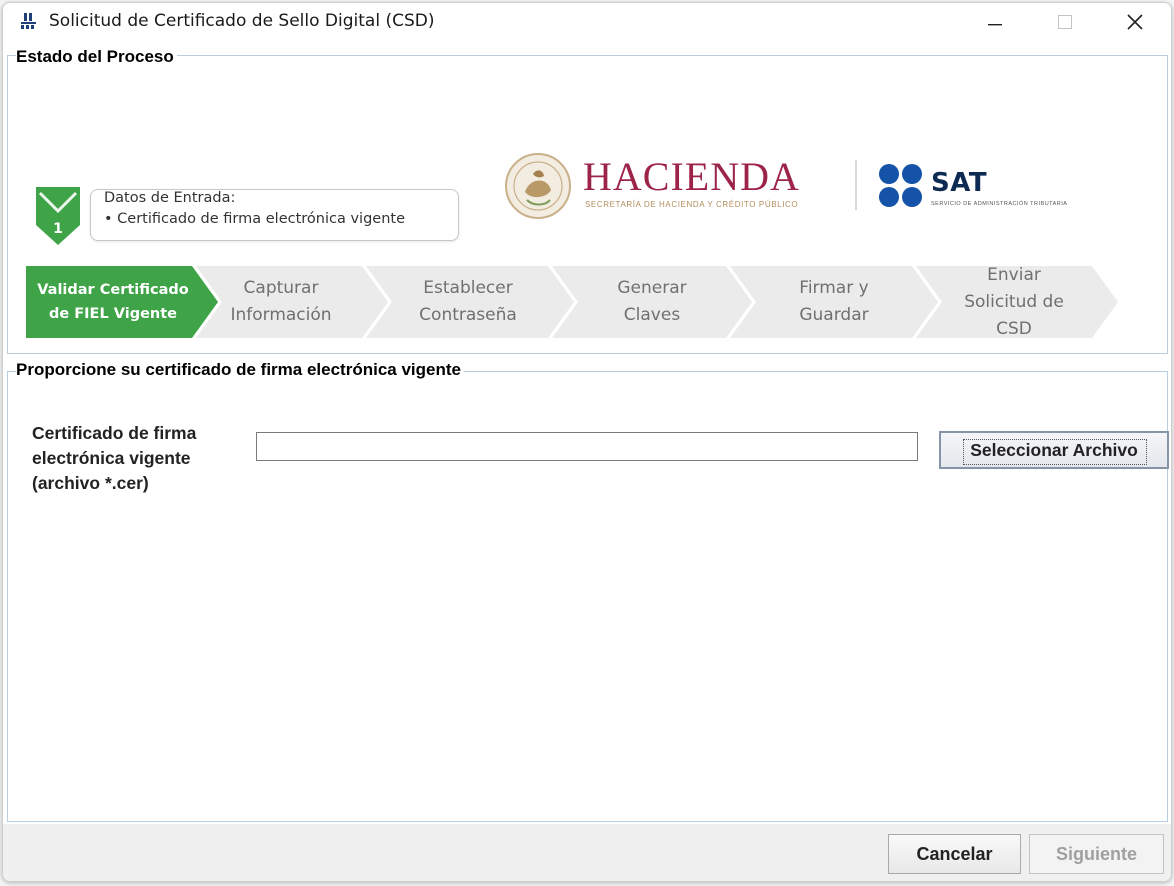 Image resolution: width=1174 pixels, height=886 pixels. I want to click on step-label-line: Generar, so click(652, 288).